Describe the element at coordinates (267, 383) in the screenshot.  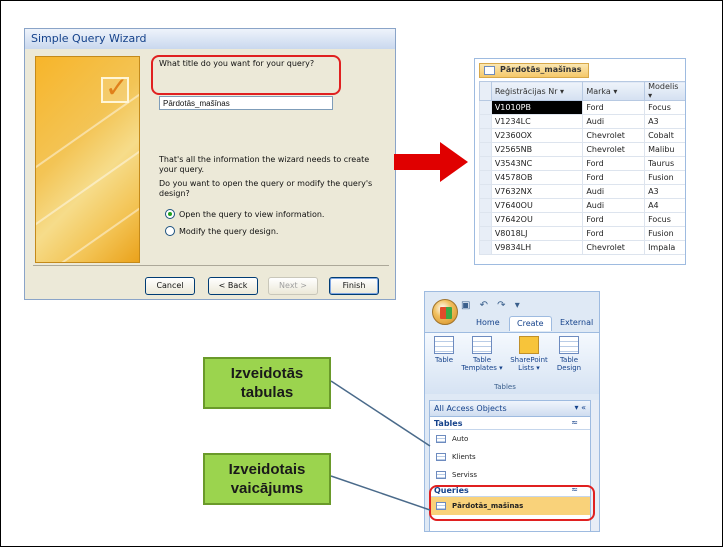
I see `callout-tables: Izveidotās tabulas` at that location.